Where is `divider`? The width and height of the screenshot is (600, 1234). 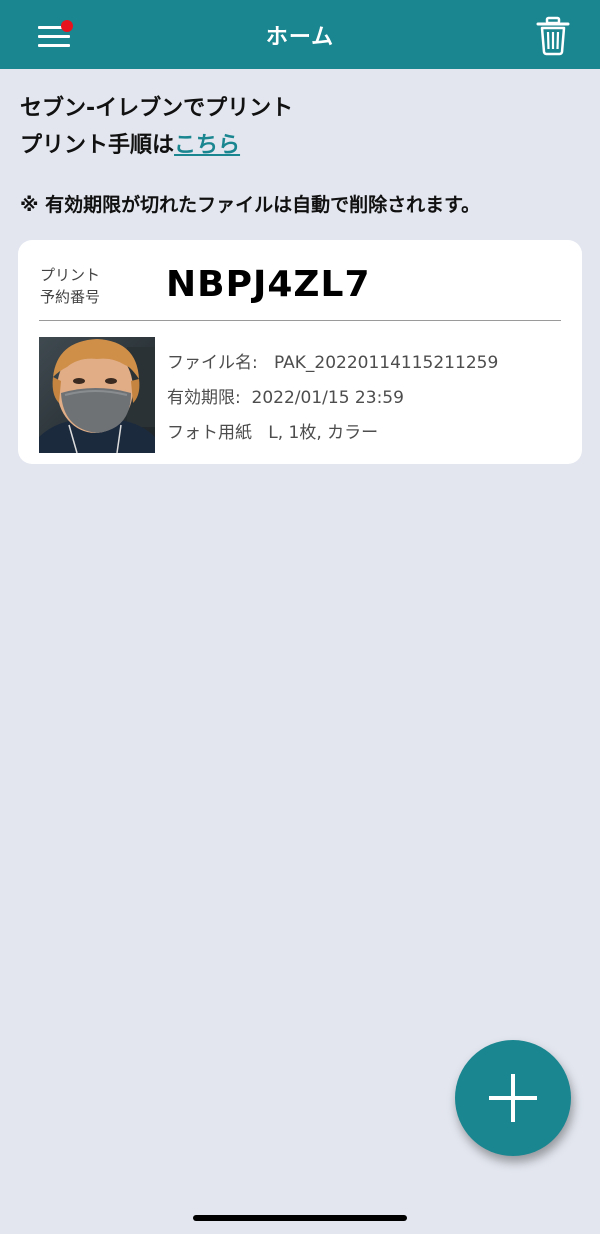
divider is located at coordinates (300, 320).